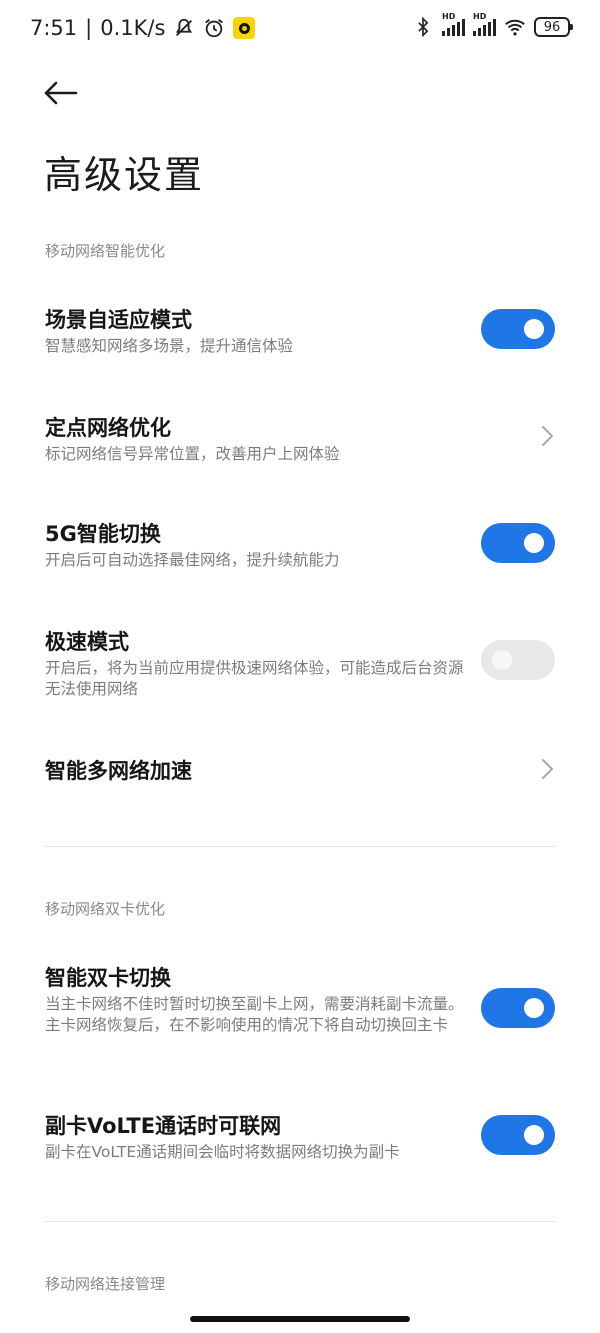 The height and width of the screenshot is (1333, 600). What do you see at coordinates (300, 340) in the screenshot?
I see `setting-scene-adaptive: 场景自适应模式 智慧感知网络多场景，提升通信体验` at bounding box center [300, 340].